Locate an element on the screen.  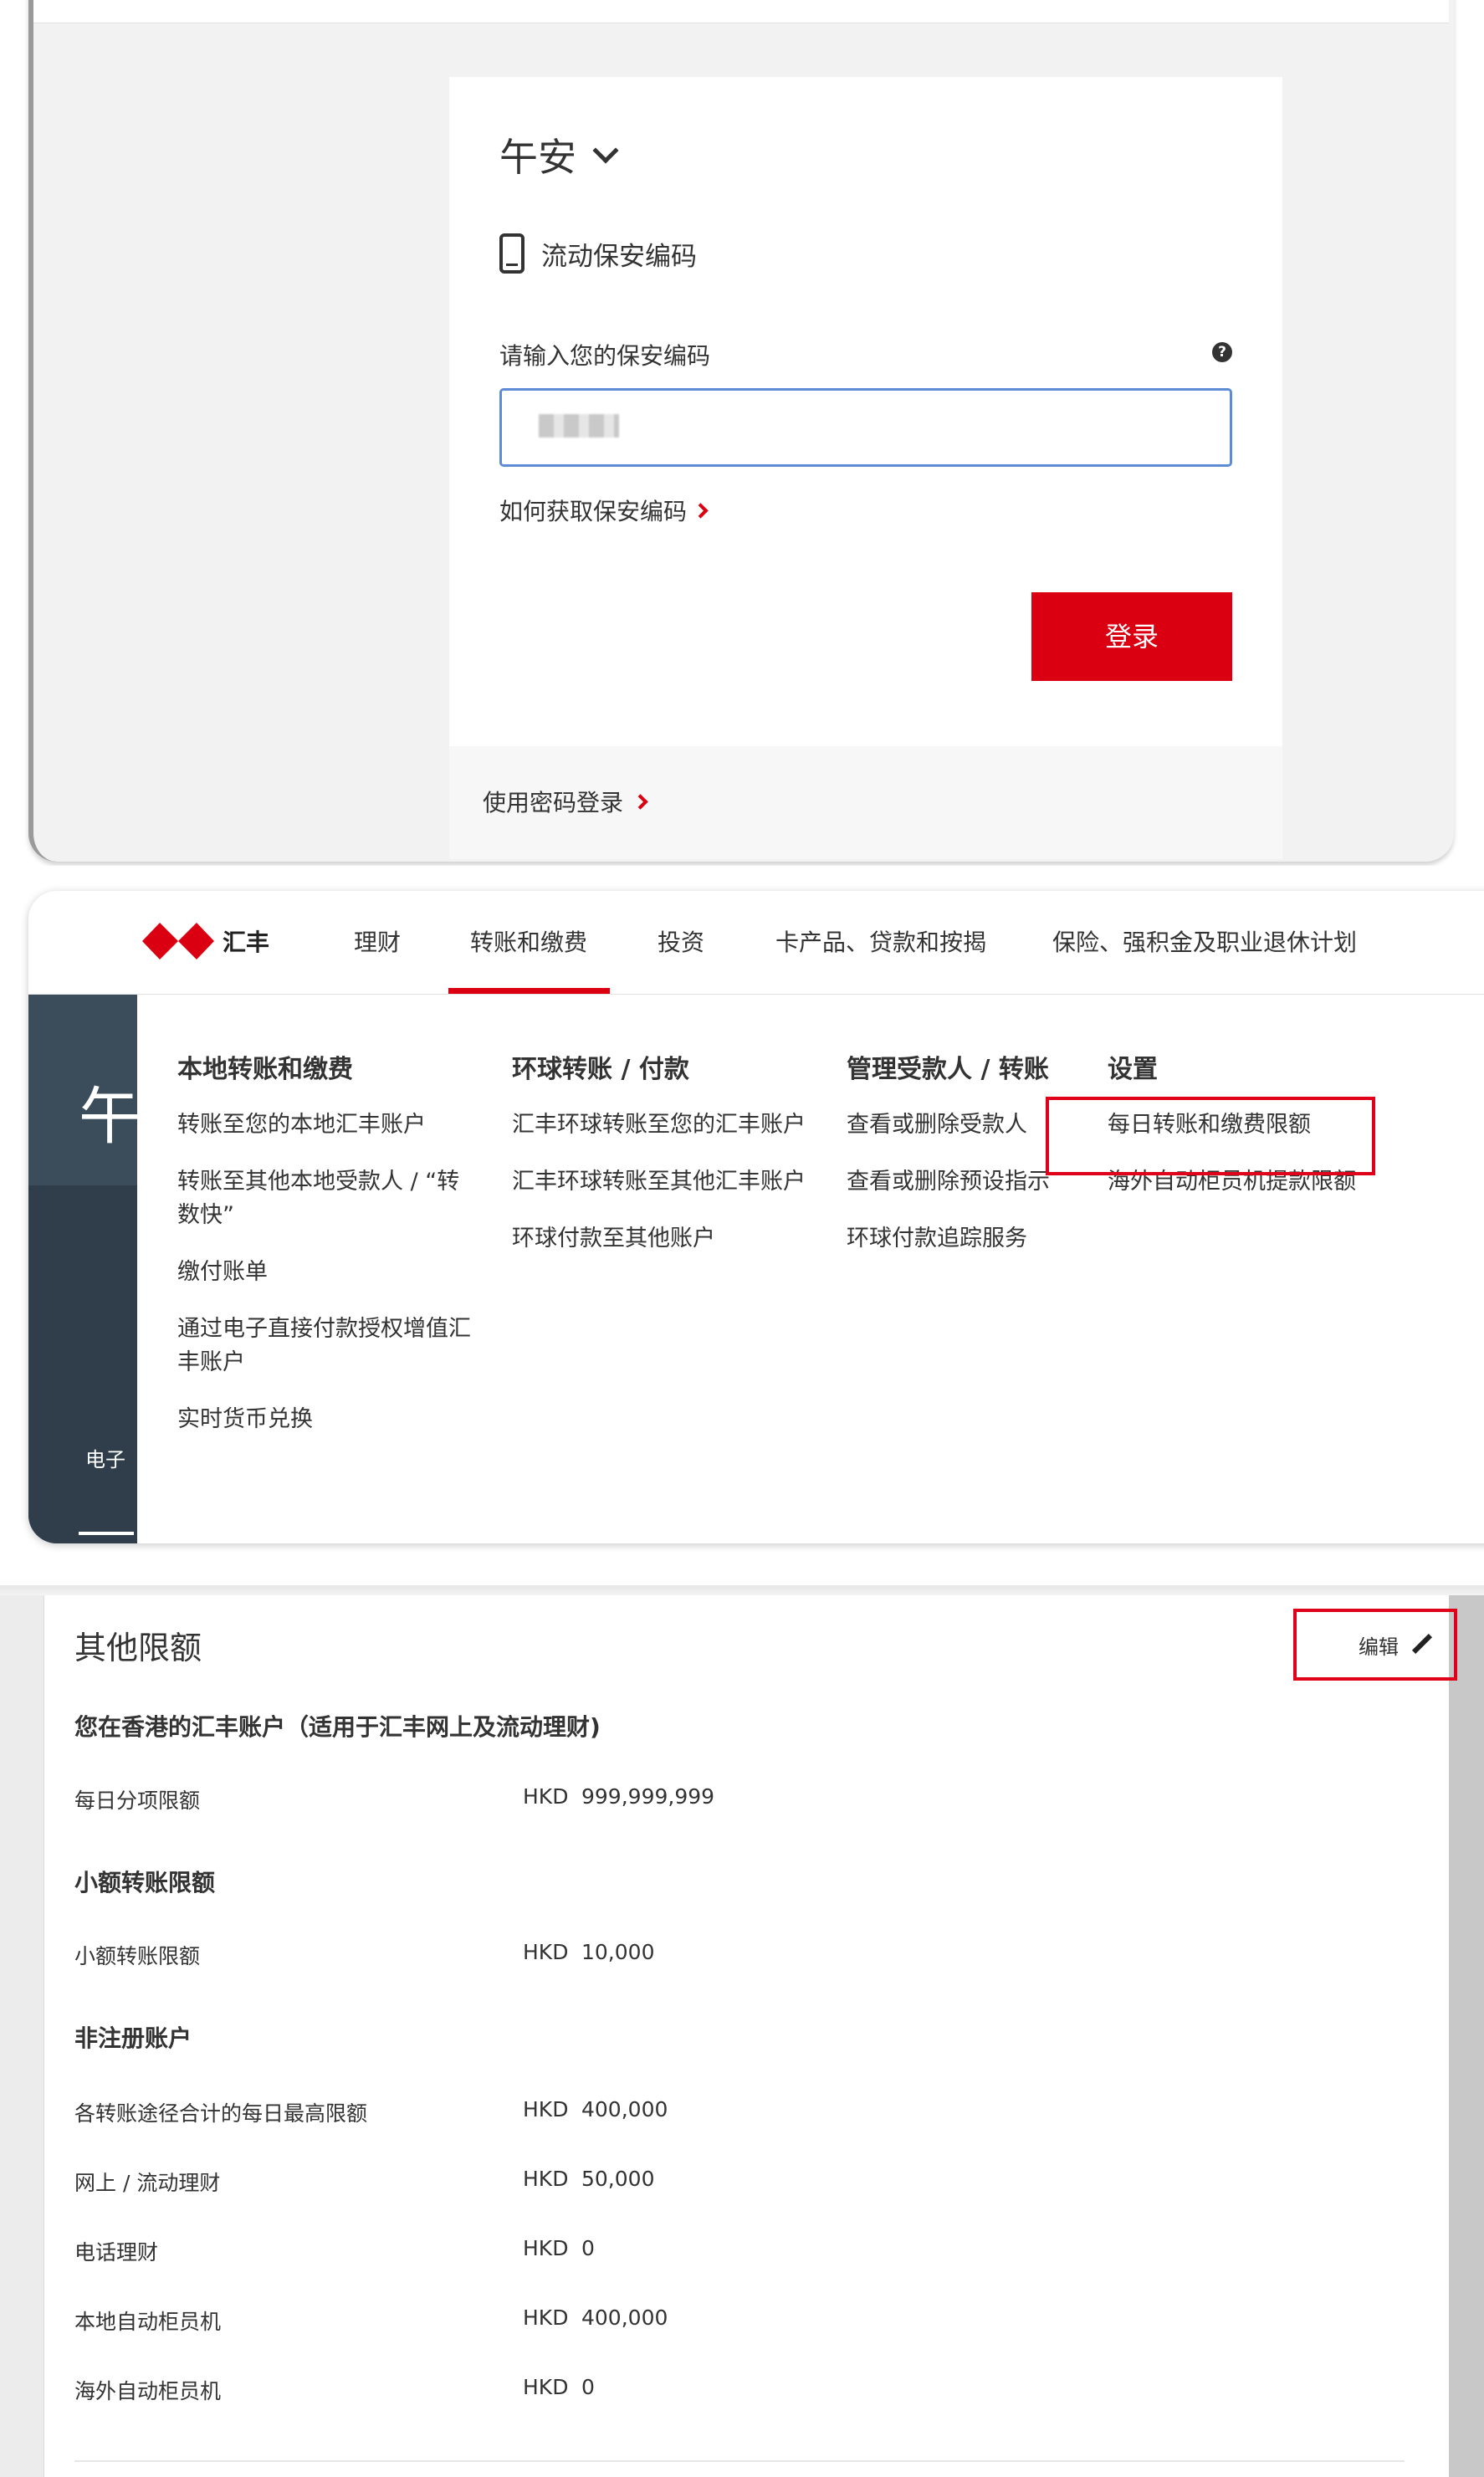
greeting-text: 午安 is located at coordinates (537, 157).